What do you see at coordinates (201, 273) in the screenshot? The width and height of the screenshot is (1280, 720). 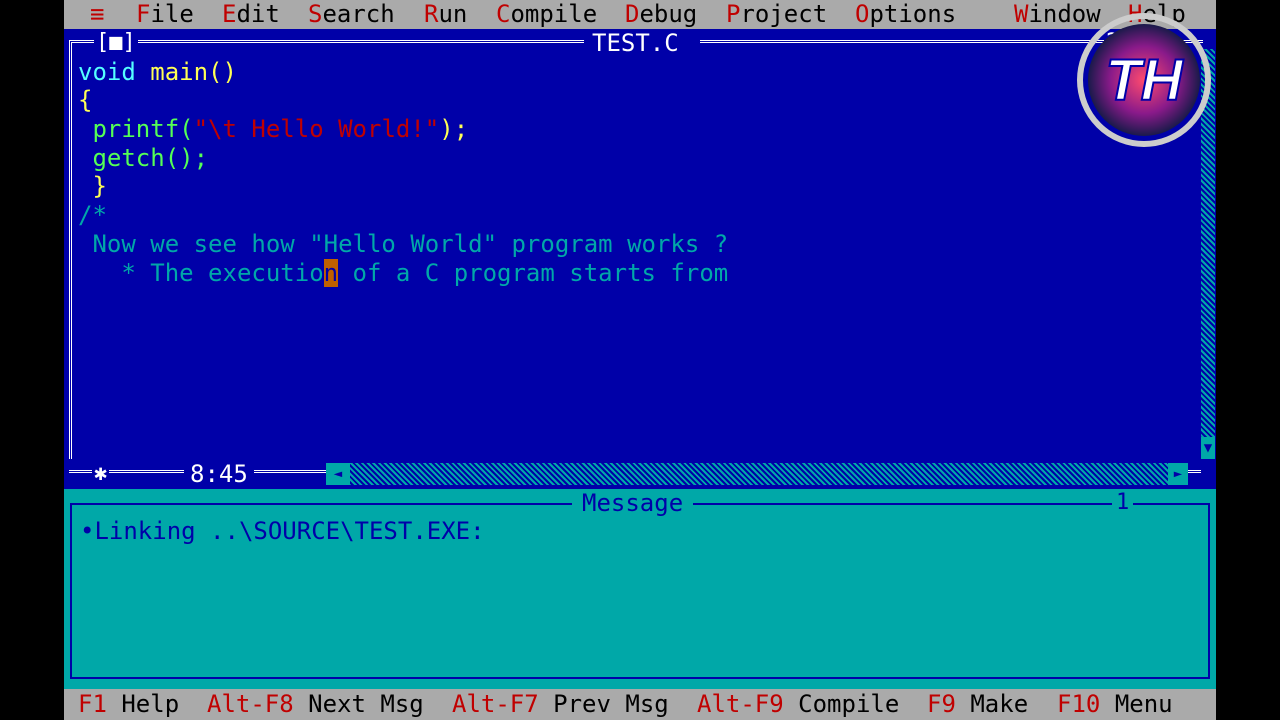 I see `code-text: * The executio` at bounding box center [201, 273].